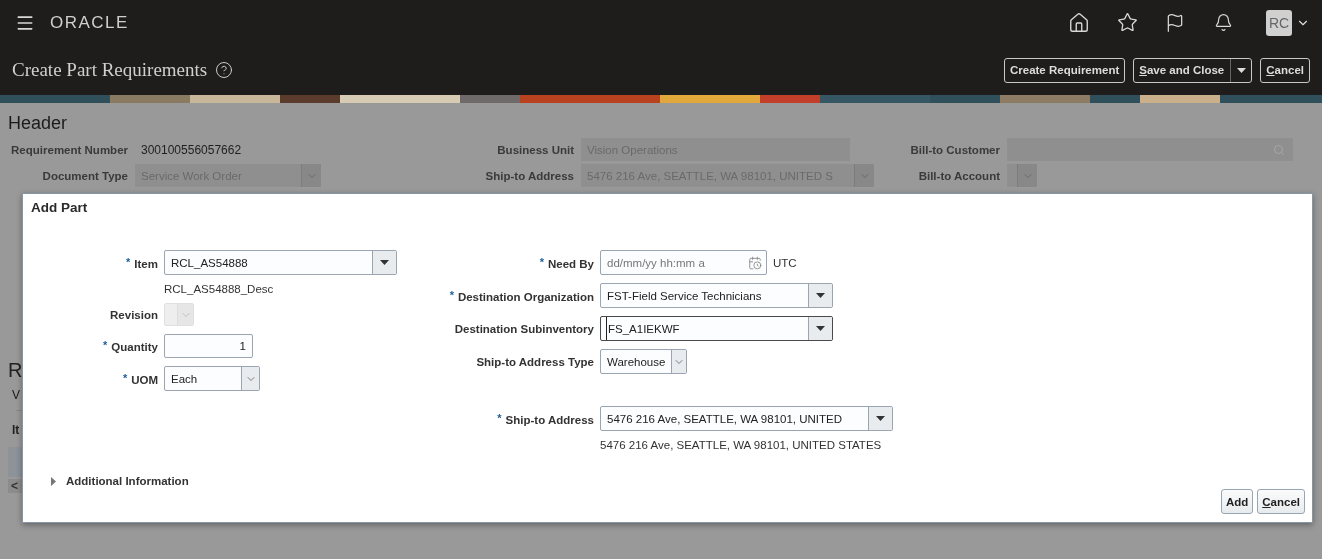 Image resolution: width=1322 pixels, height=559 pixels. What do you see at coordinates (535, 149) in the screenshot?
I see `field-label: Business Unit` at bounding box center [535, 149].